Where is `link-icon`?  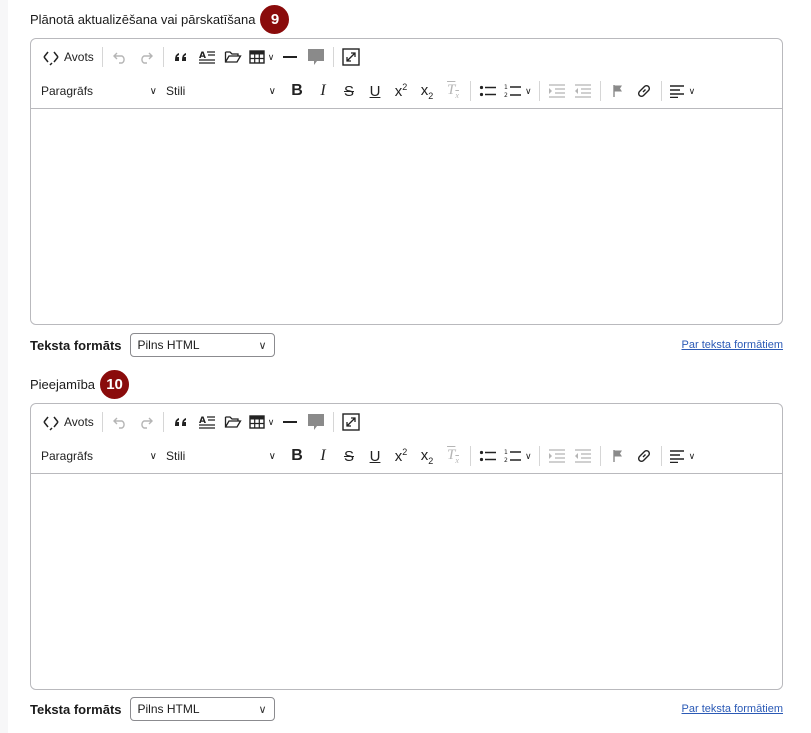
link-icon is located at coordinates (643, 91).